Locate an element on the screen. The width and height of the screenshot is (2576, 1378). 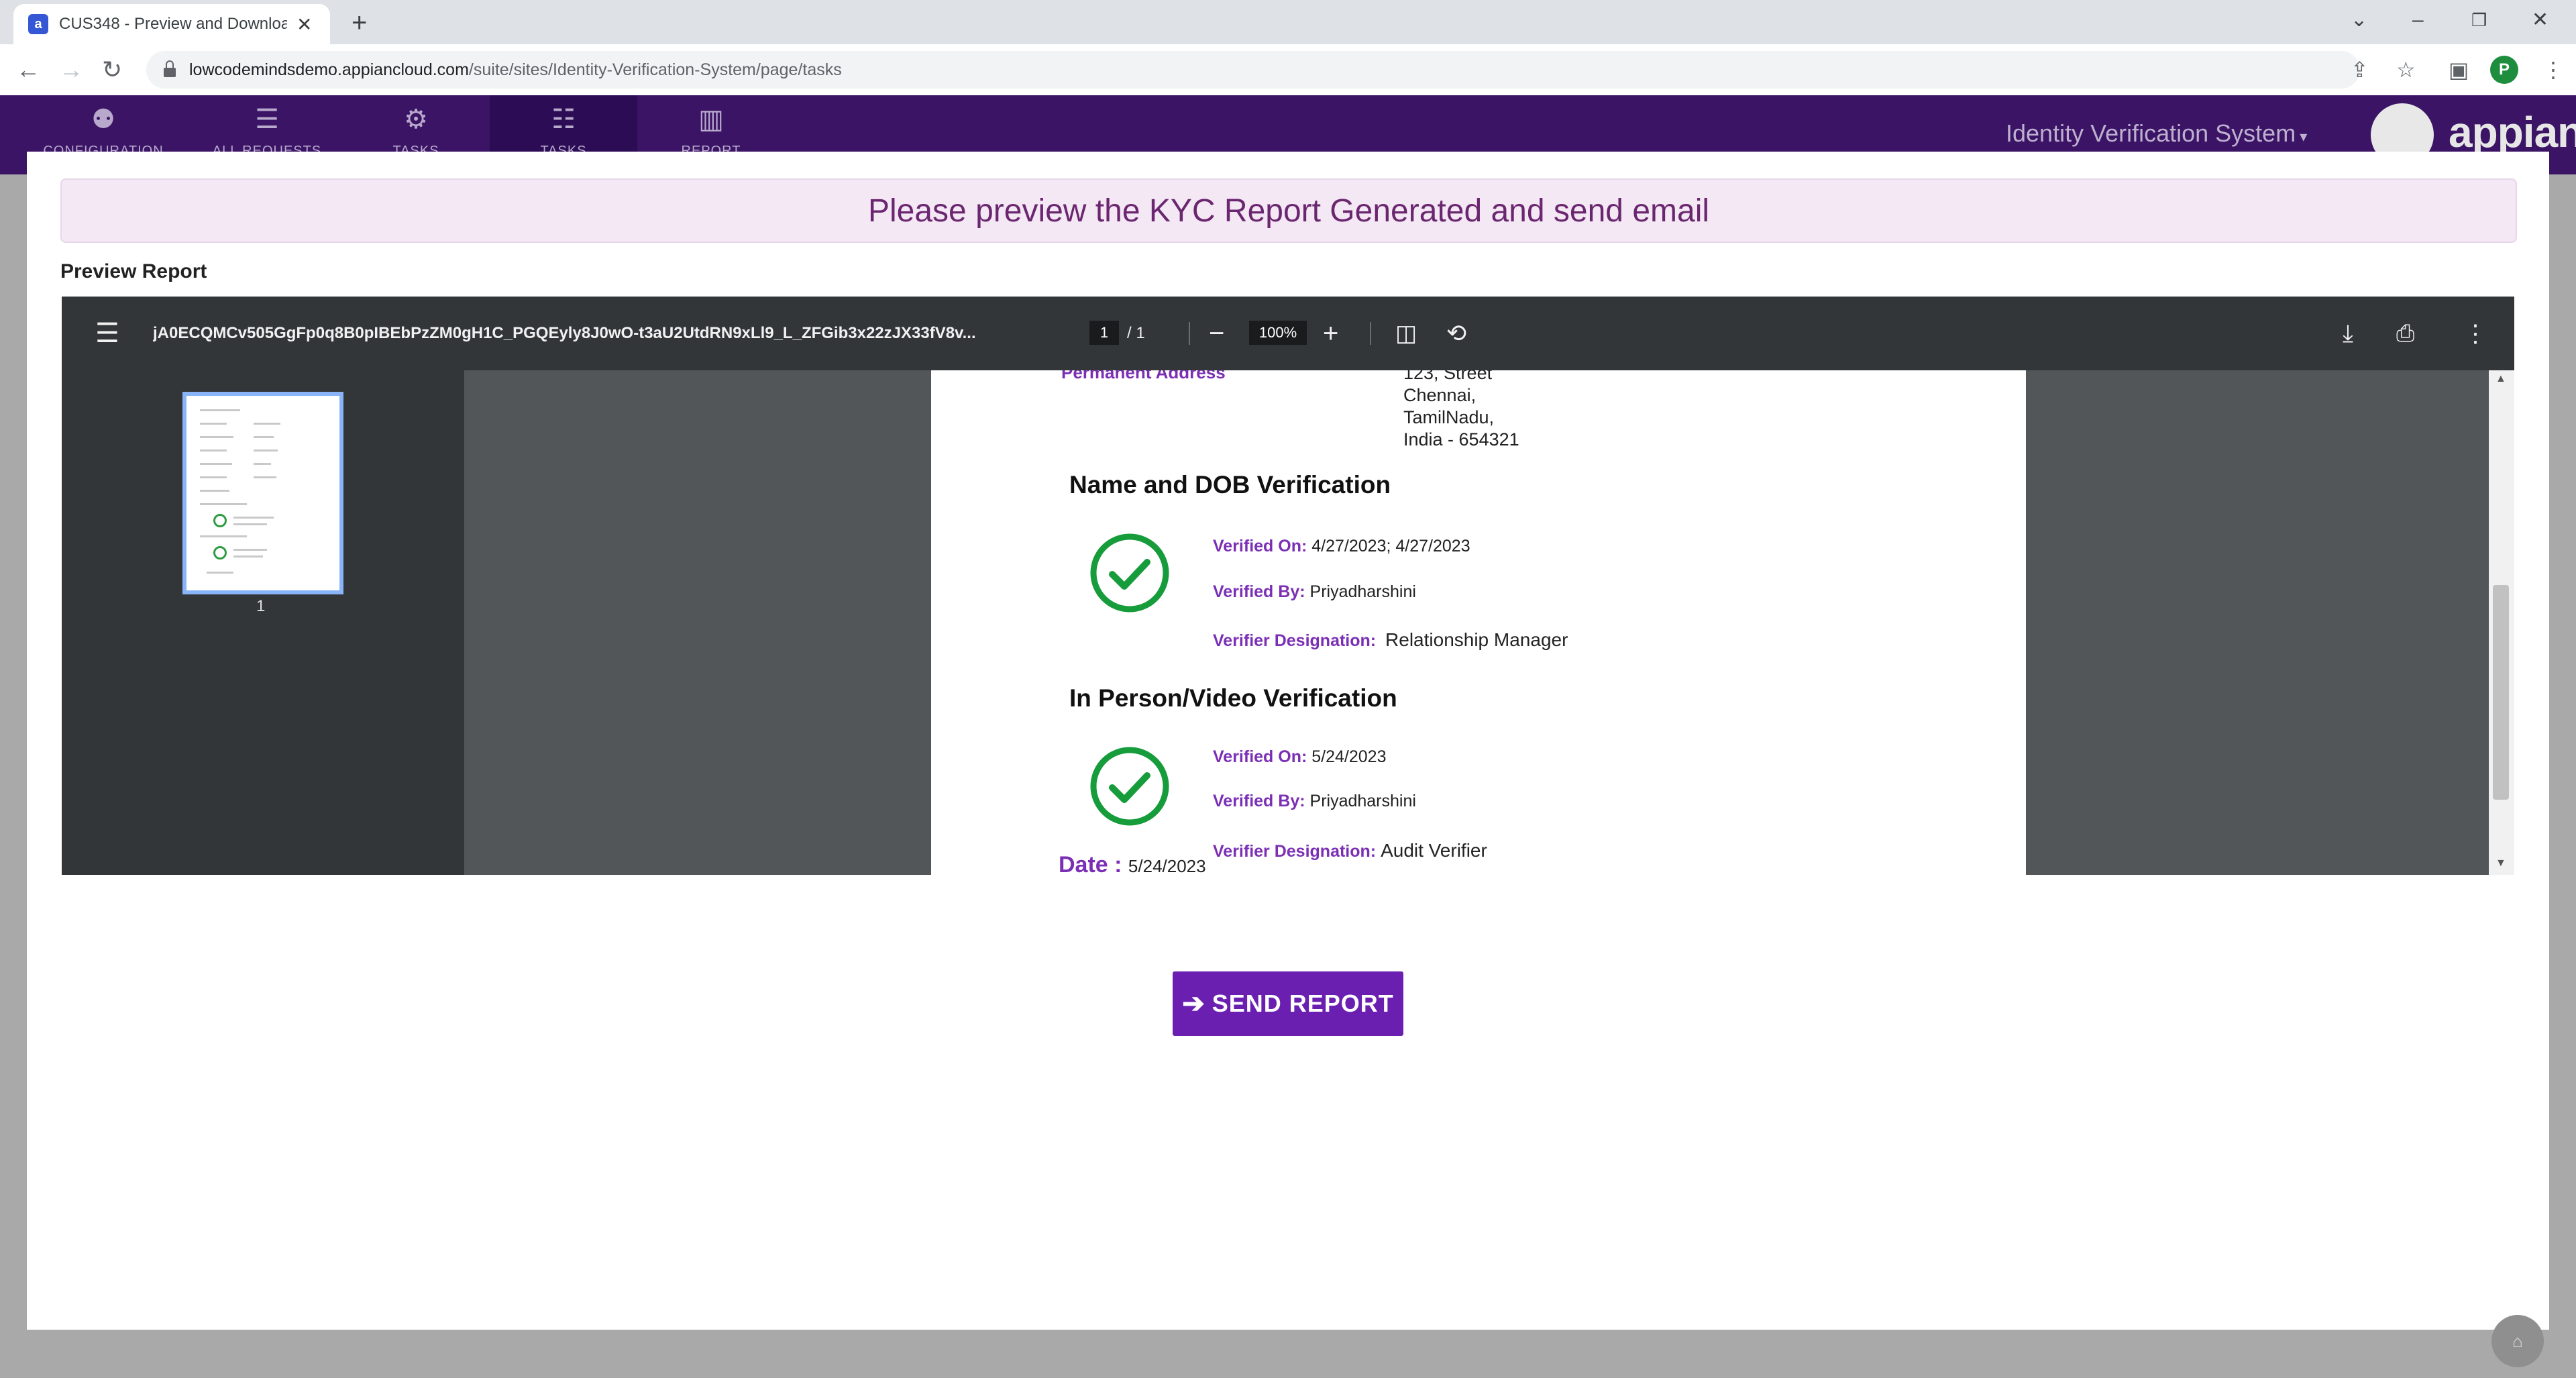
menu-icon: ☰ is located at coordinates (107, 333).